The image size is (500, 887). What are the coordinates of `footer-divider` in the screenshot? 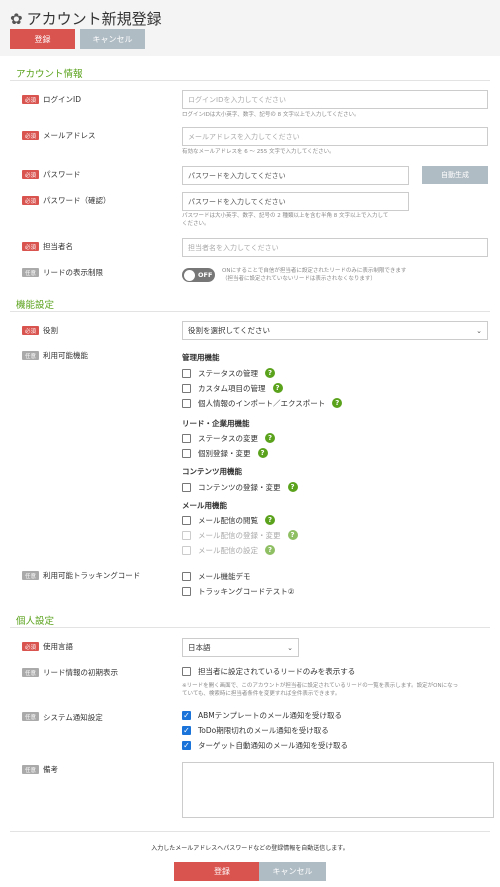 It's located at (250, 831).